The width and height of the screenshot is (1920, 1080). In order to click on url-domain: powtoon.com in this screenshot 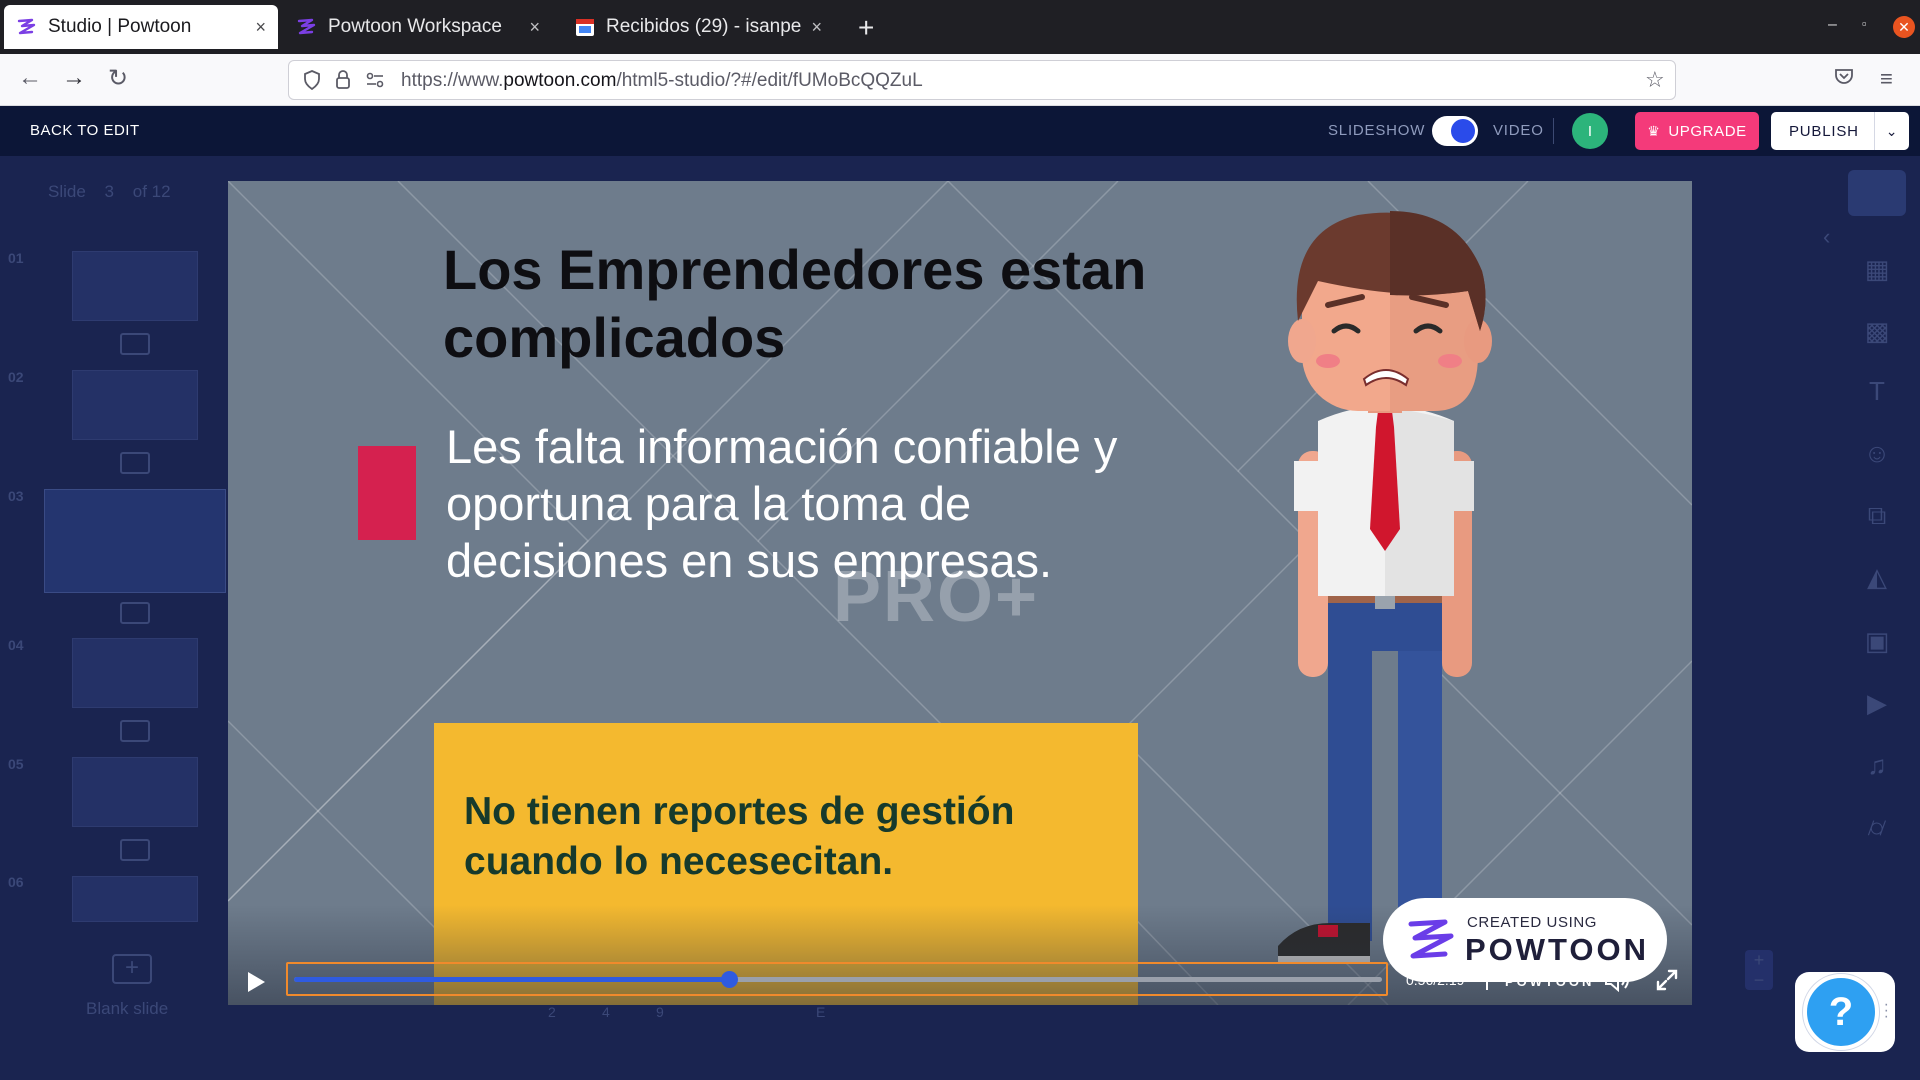, I will do `click(560, 80)`.